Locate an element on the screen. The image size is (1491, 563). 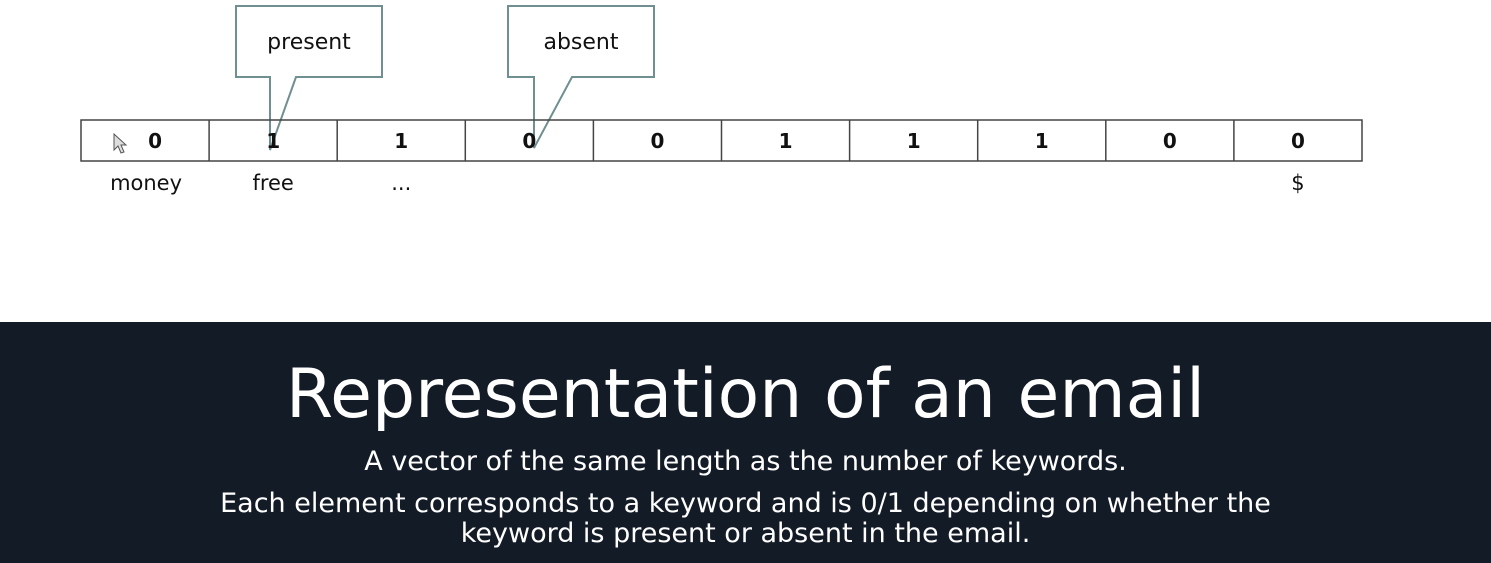
vector-cells: 0 1 1 0 0 1 1 1 0 0 is located at coordinates (726, 140).